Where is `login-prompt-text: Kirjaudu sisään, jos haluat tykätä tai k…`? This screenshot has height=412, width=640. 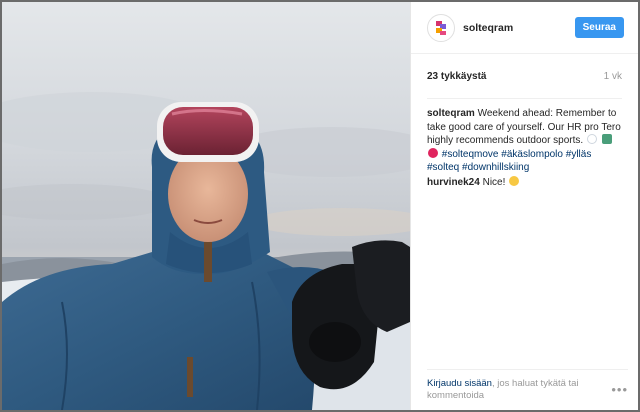 login-prompt-text: Kirjaudu sisään, jos haluat tykätä tai k… is located at coordinates (517, 390).